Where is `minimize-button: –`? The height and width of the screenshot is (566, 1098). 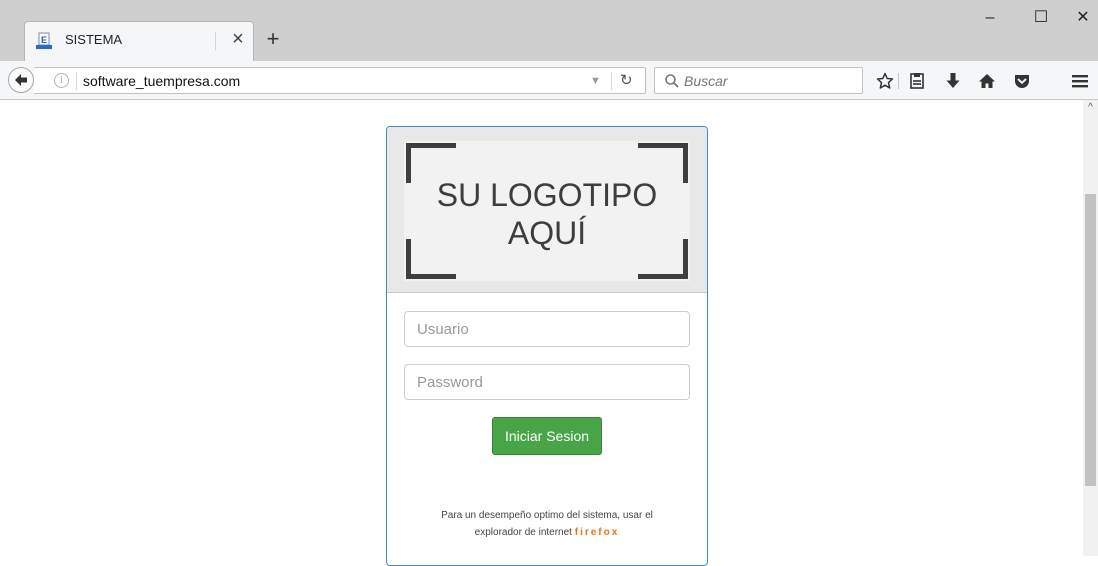
minimize-button: – is located at coordinates (990, 18).